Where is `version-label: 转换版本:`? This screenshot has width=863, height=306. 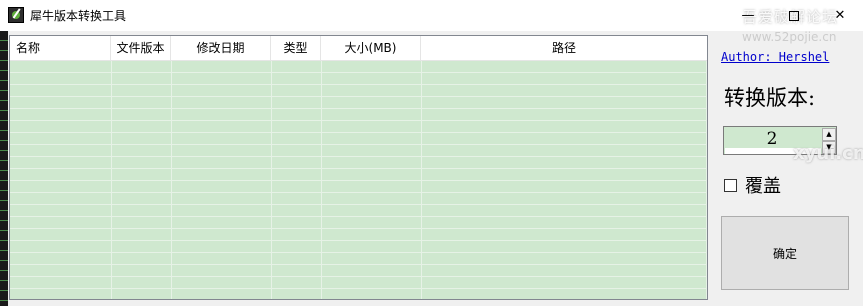 version-label: 转换版本: is located at coordinates (770, 98).